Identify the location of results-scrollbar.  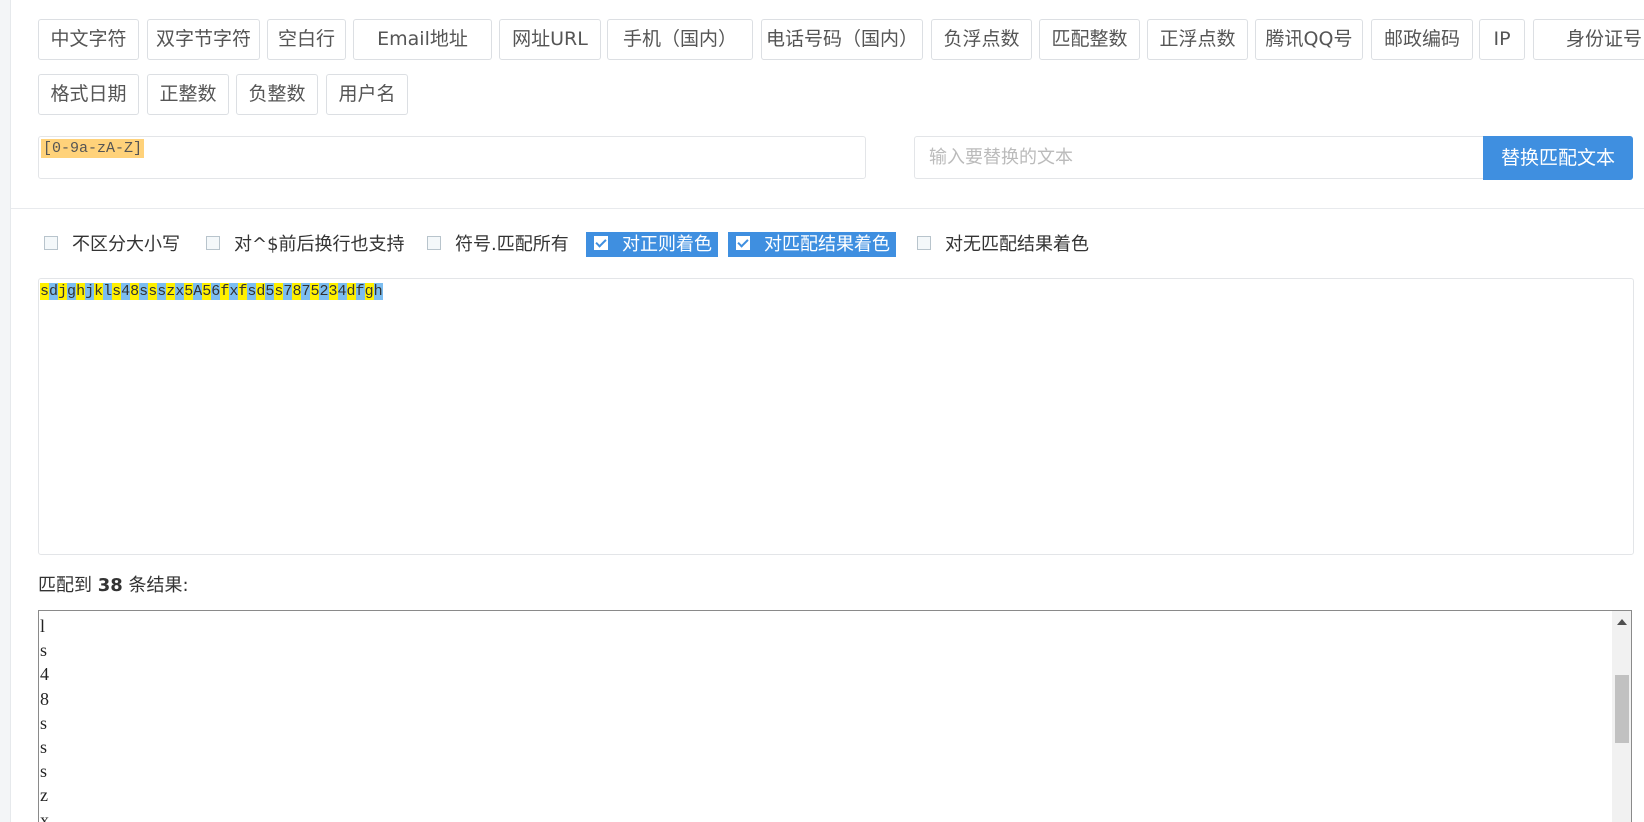
(1621, 716).